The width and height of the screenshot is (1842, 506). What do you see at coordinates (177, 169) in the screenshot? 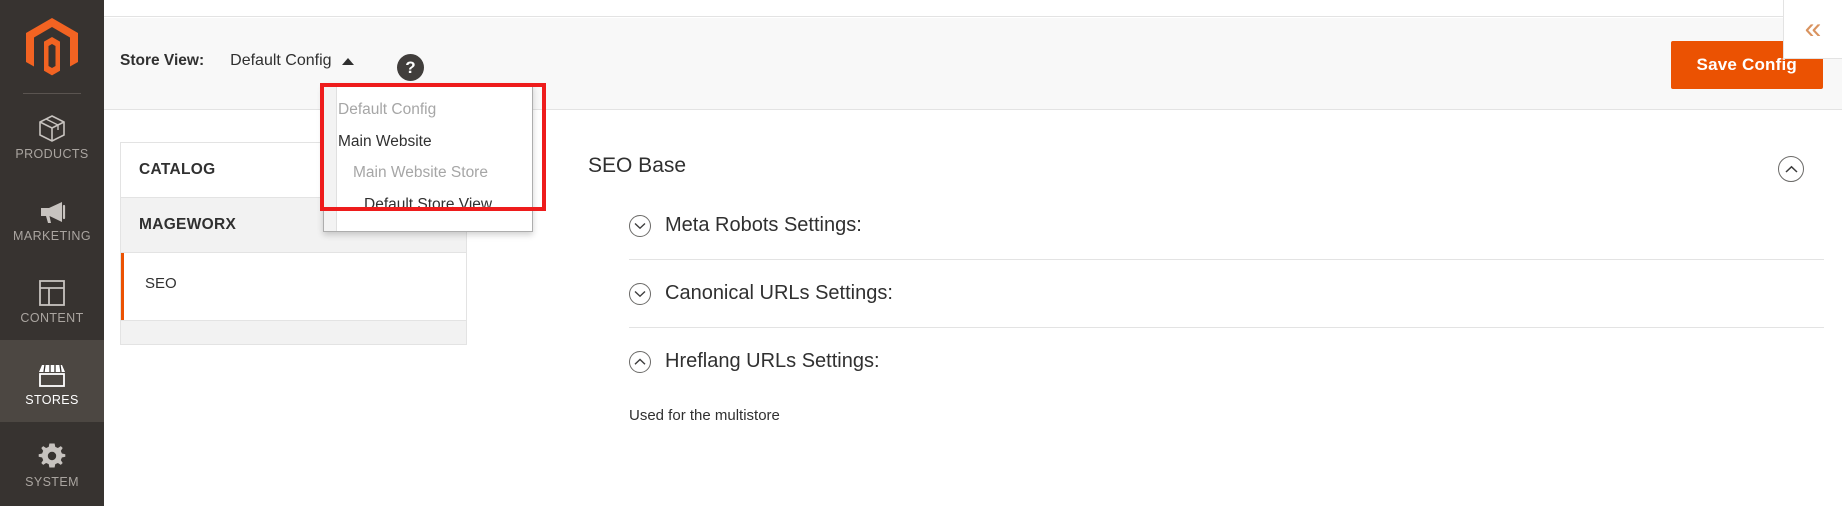
I see `config-section-title: CATALOG` at bounding box center [177, 169].